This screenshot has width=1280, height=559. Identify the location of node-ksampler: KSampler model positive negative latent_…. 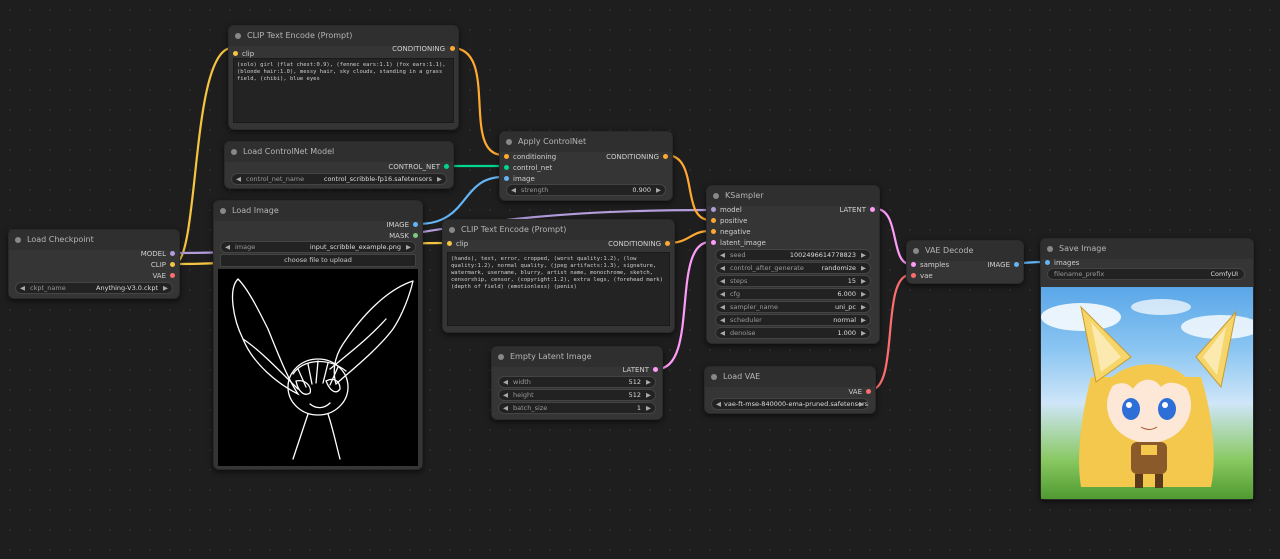
(793, 264).